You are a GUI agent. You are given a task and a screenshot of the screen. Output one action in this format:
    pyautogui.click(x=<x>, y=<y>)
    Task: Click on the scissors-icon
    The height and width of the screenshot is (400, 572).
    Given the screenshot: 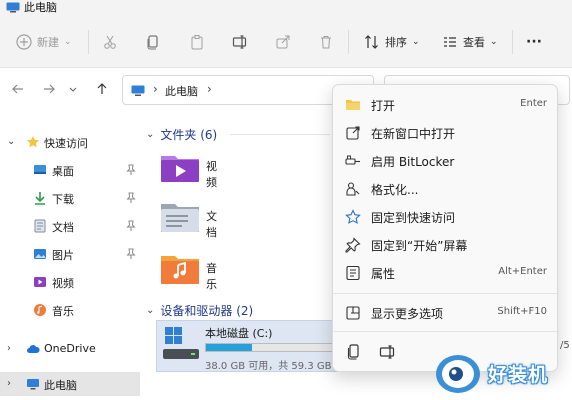 What is the action you would take?
    pyautogui.click(x=110, y=42)
    